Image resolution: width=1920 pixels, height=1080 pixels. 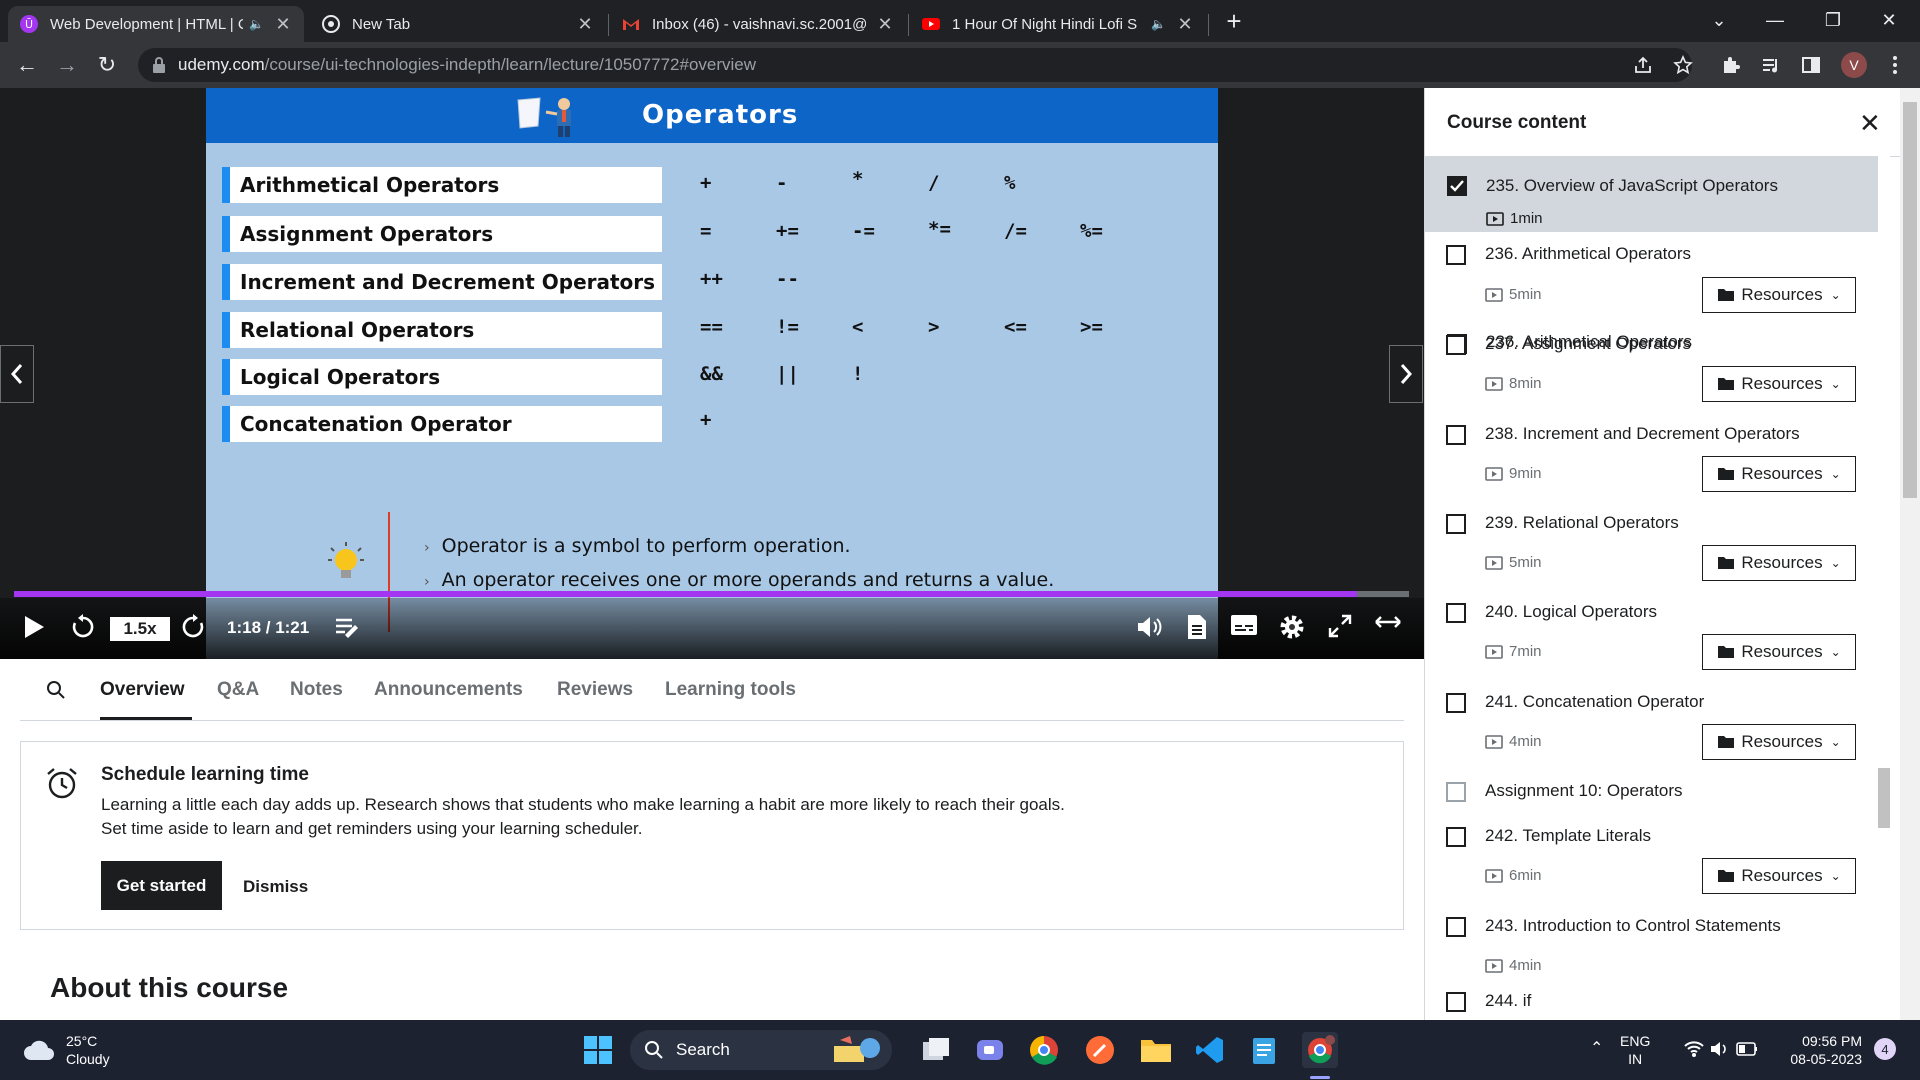 I want to click on assignment-item: Assignment 10: Operators, so click(x=1651, y=798).